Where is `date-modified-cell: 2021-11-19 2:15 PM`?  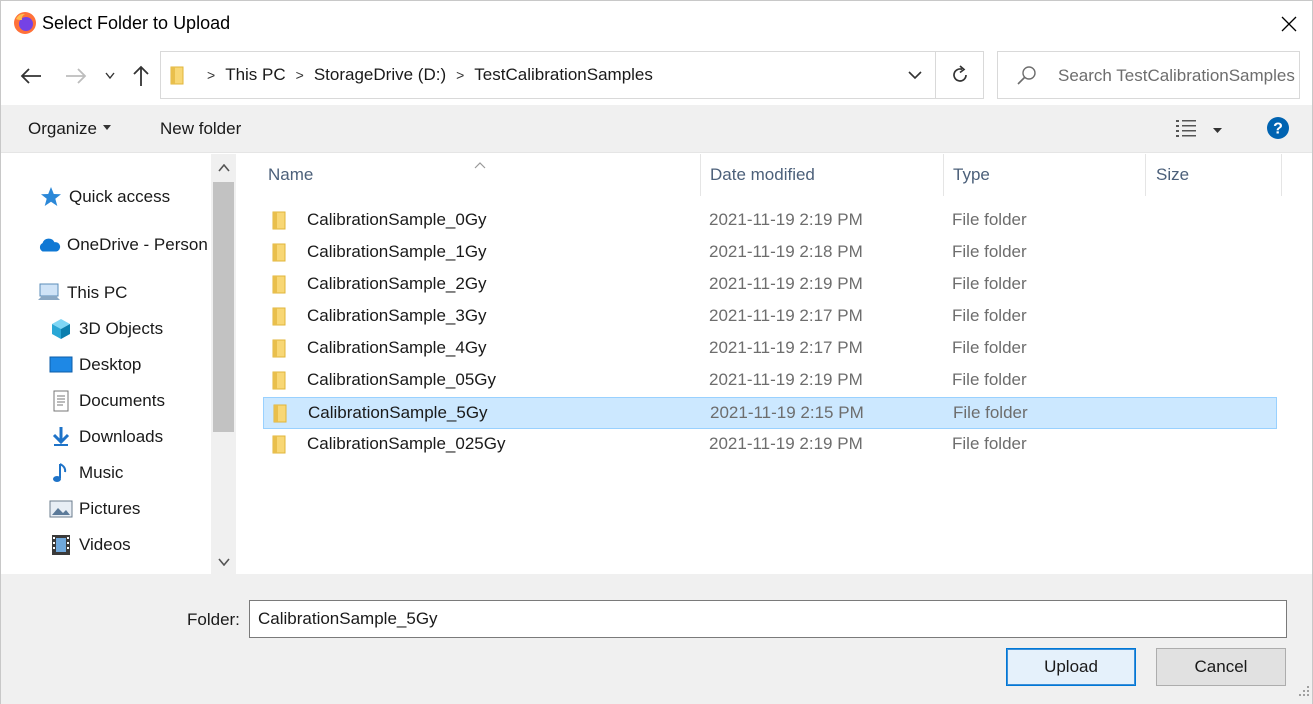
date-modified-cell: 2021-11-19 2:15 PM is located at coordinates (787, 412).